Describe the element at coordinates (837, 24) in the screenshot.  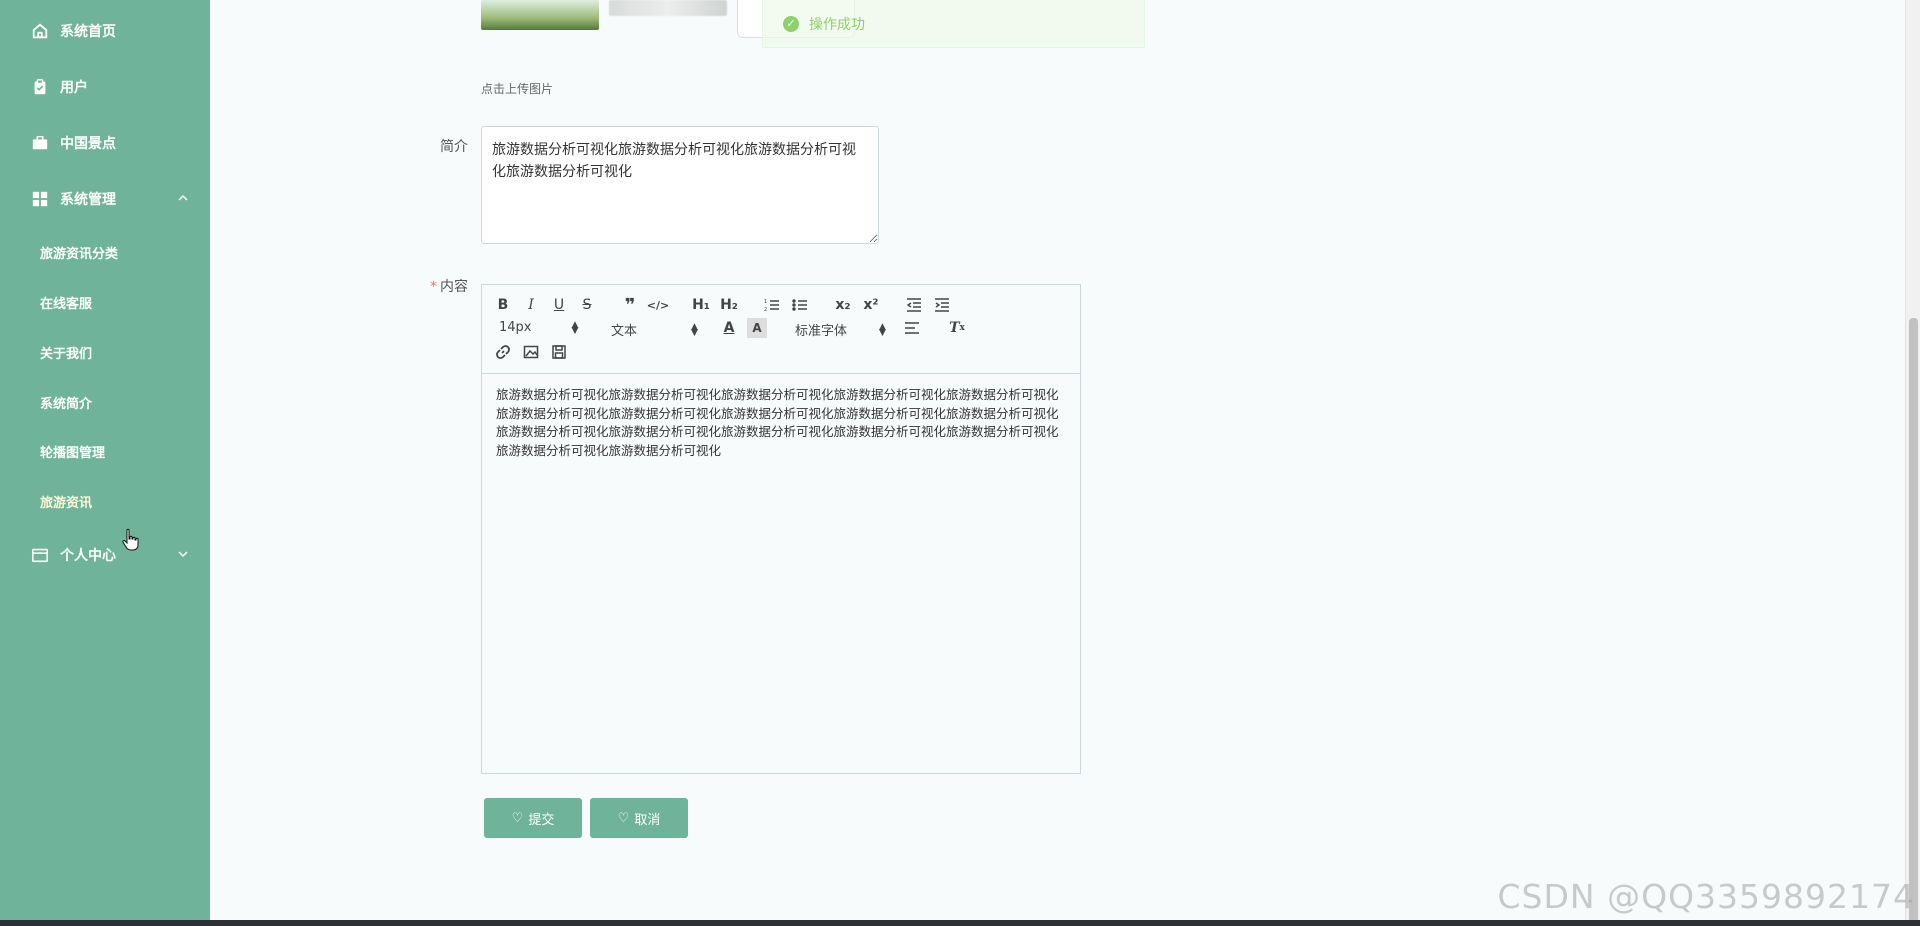
I see `toast-message: 操作成功` at that location.